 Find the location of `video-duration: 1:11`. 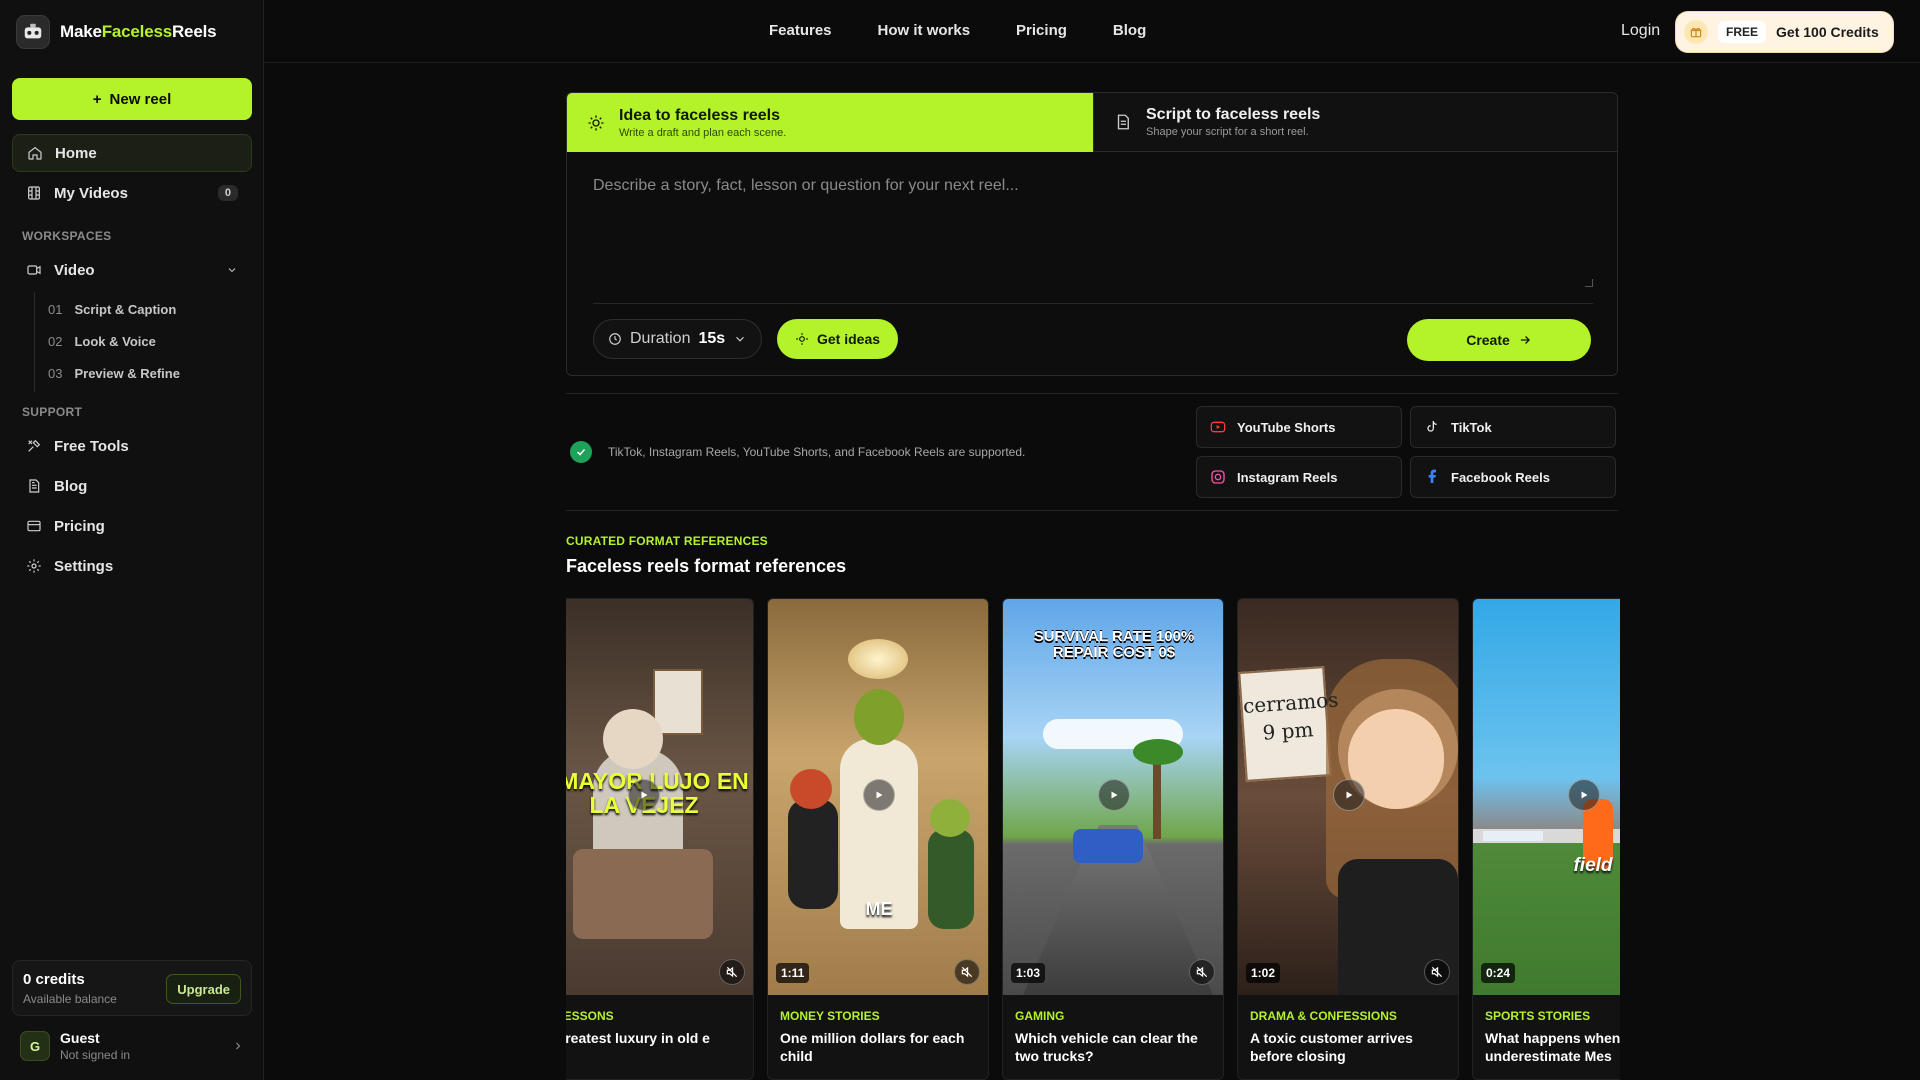

video-duration: 1:11 is located at coordinates (793, 973).